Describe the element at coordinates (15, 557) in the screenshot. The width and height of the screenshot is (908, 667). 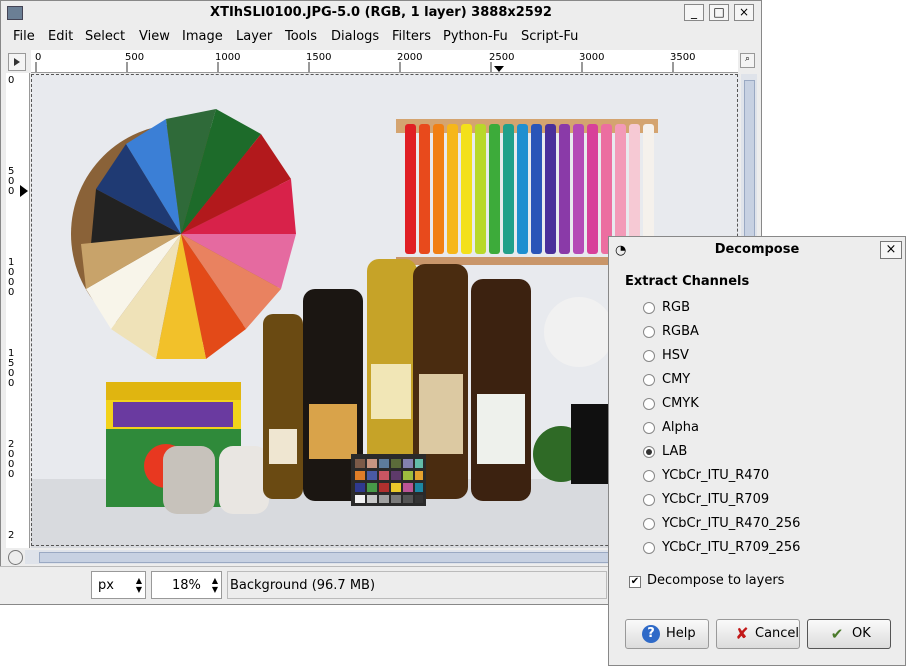
I see `quick-mask-icon` at that location.